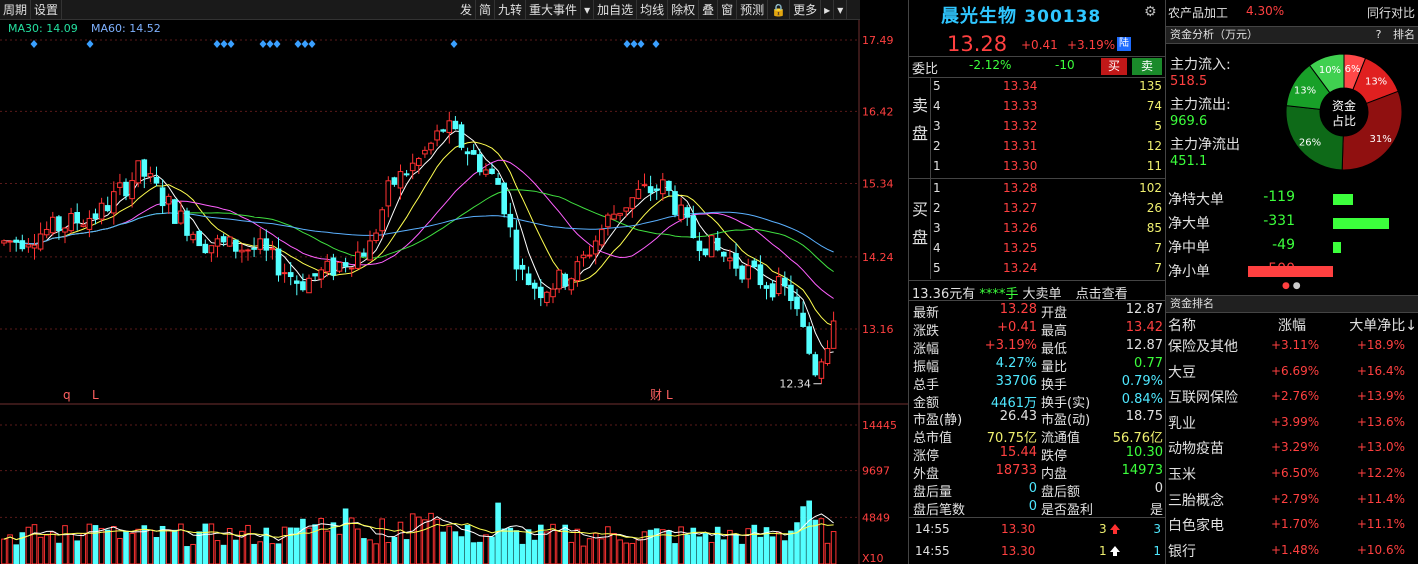 Image resolution: width=1418 pixels, height=564 pixels. Describe the element at coordinates (1047, 128) in the screenshot. I see `ask-row: 3 13.32 5` at that location.